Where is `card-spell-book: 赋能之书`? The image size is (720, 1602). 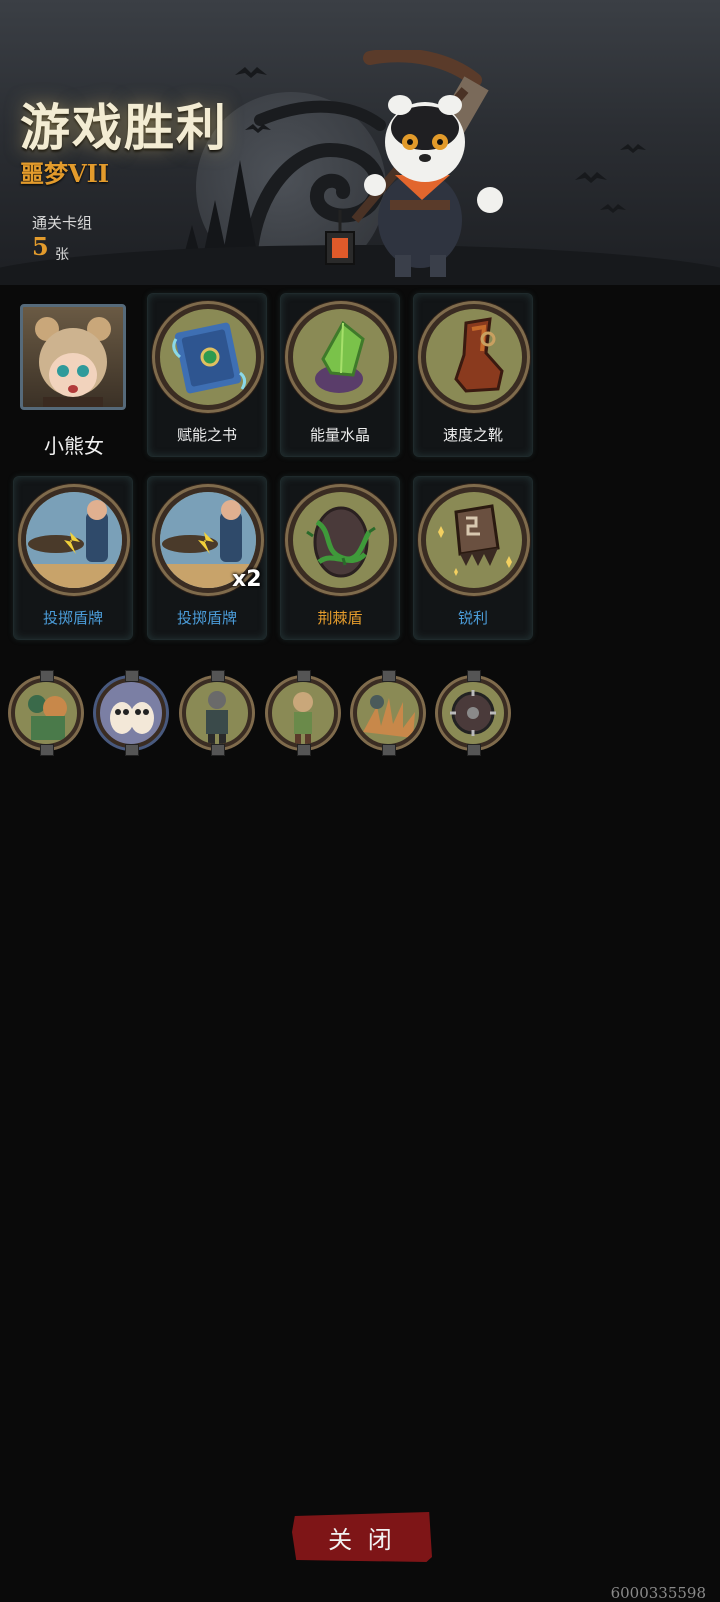
card-spell-book: 赋能之书 is located at coordinates (207, 375).